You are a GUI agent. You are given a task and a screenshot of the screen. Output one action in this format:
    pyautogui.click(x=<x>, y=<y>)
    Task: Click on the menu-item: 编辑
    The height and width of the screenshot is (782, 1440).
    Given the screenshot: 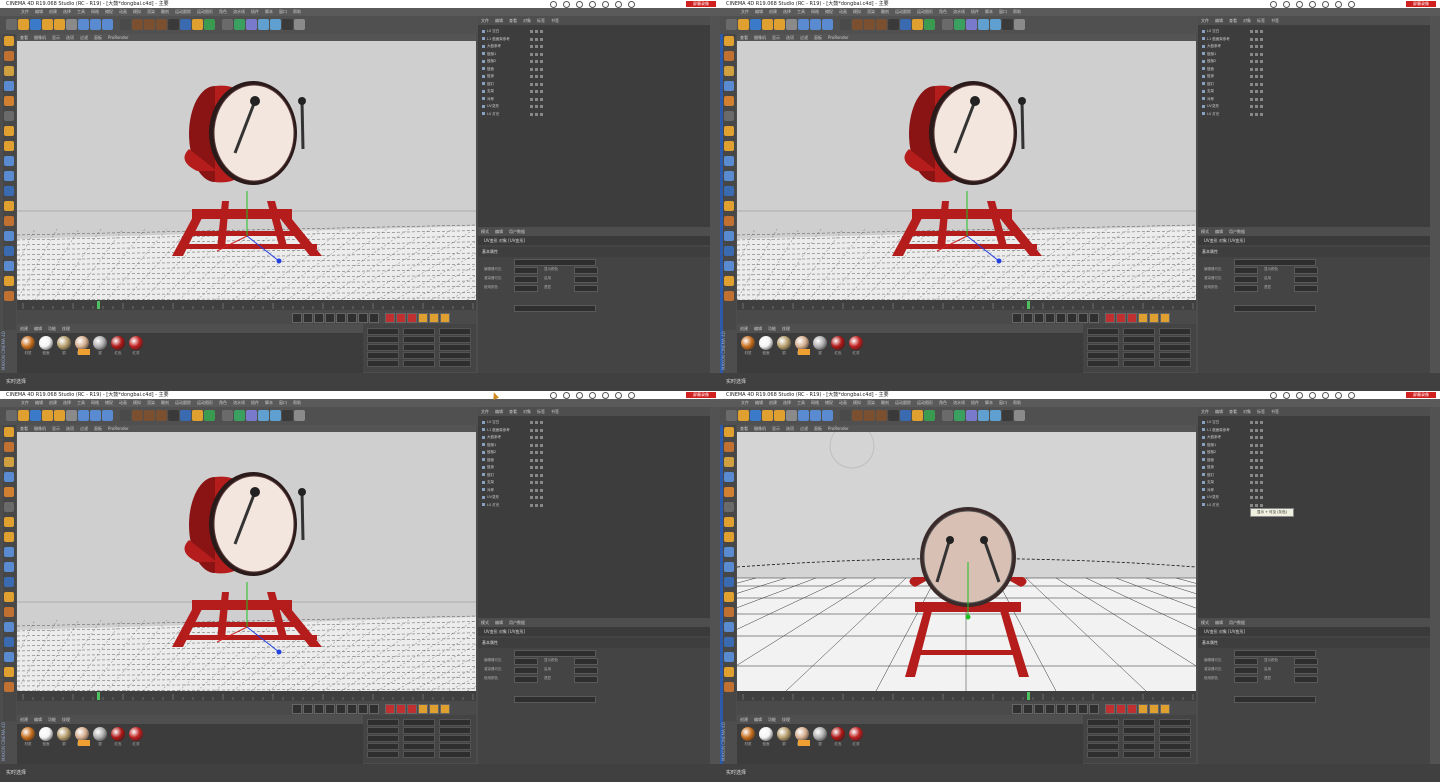 What is the action you would take?
    pyautogui.click(x=39, y=403)
    